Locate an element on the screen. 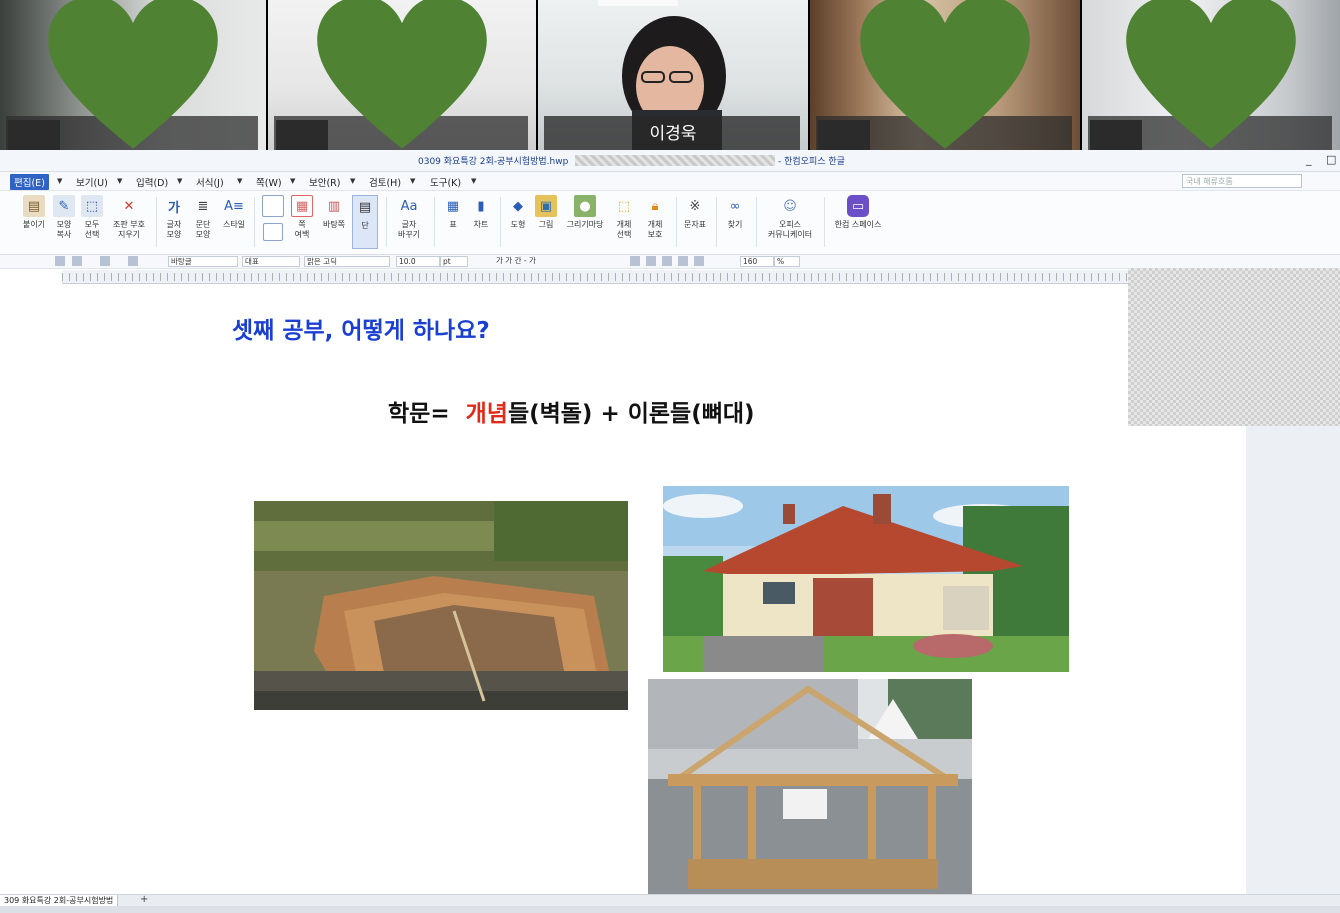 Image resolution: width=1340 pixels, height=913 pixels. maximize-button: □ is located at coordinates (1331, 159).